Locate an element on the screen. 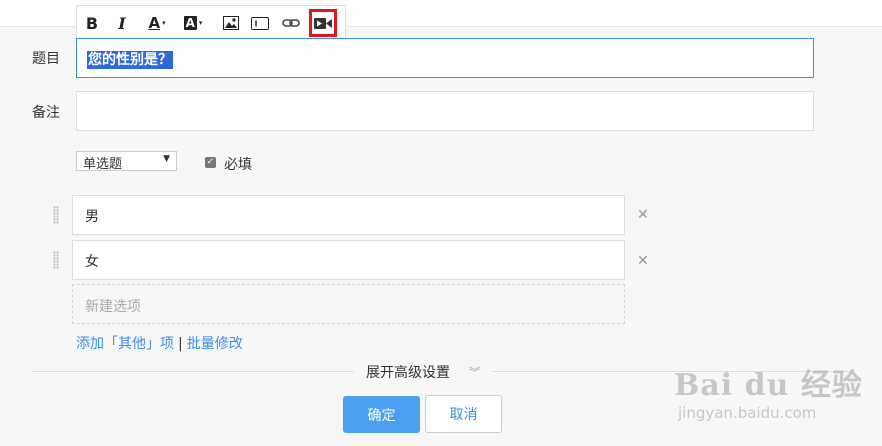 The image size is (882, 446). confirm-button: 确定 is located at coordinates (381, 414).